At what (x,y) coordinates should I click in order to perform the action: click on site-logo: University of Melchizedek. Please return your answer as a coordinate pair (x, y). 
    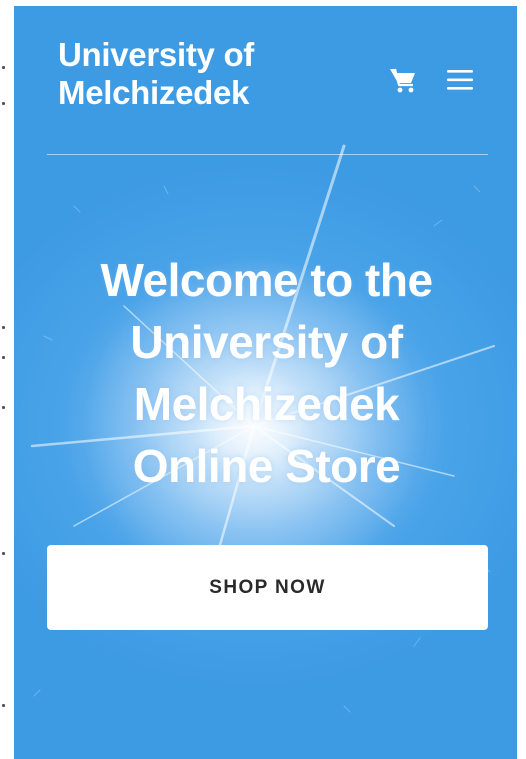
    Looking at the image, I should click on (178, 74).